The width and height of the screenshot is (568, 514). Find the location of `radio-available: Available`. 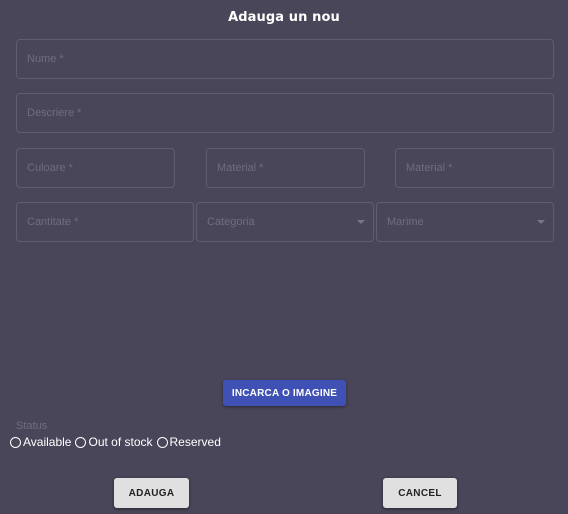

radio-available: Available is located at coordinates (40, 442).